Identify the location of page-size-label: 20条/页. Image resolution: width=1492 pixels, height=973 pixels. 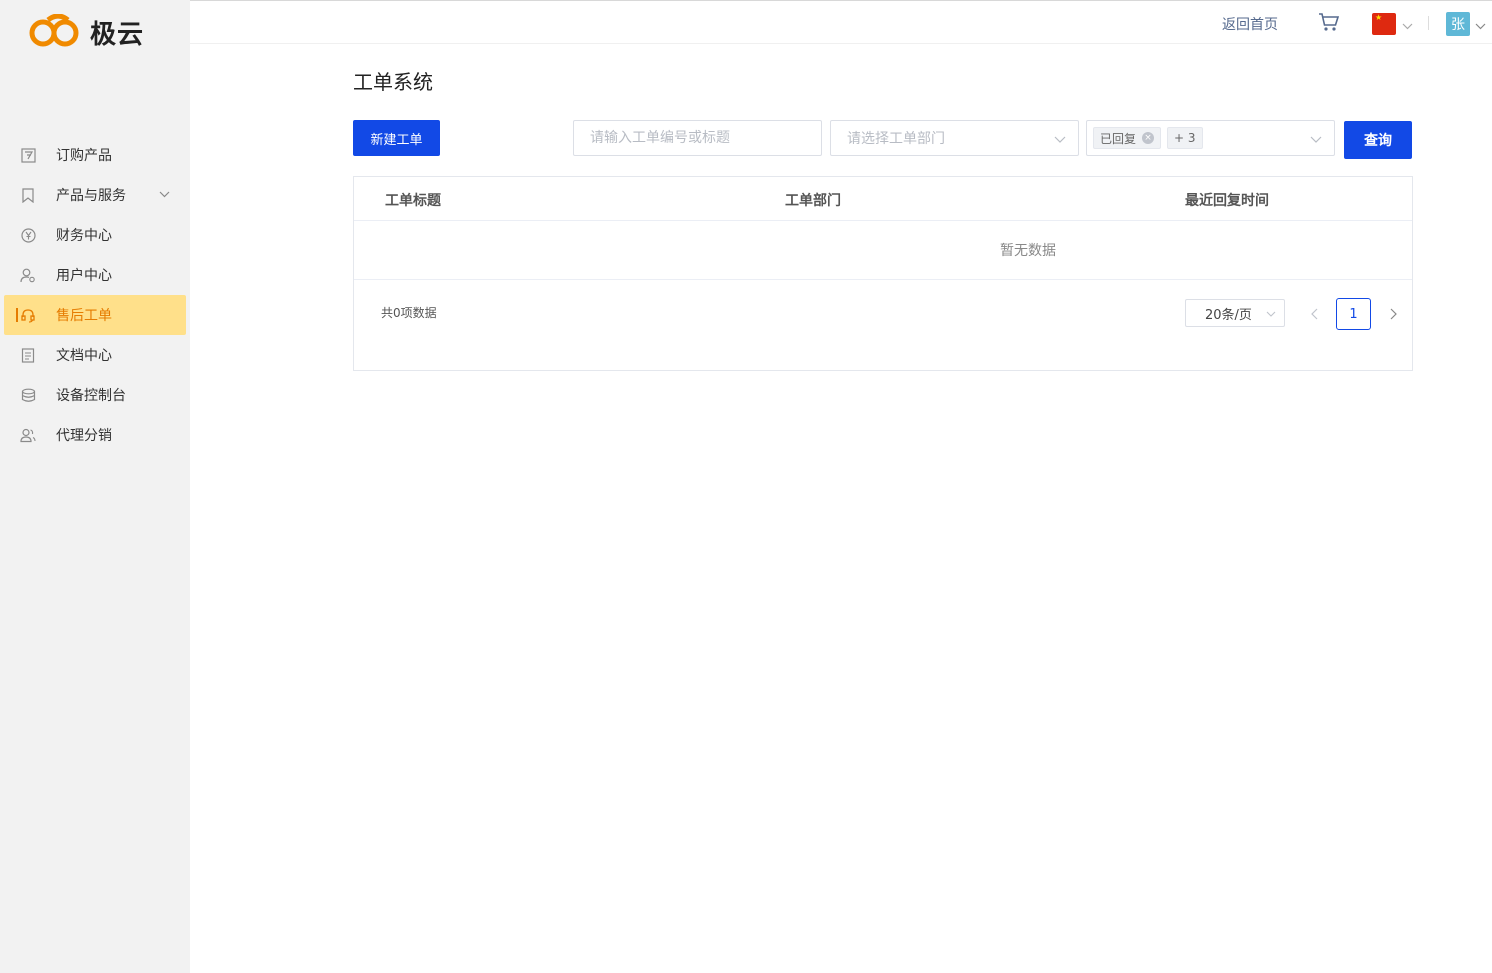
(1228, 315).